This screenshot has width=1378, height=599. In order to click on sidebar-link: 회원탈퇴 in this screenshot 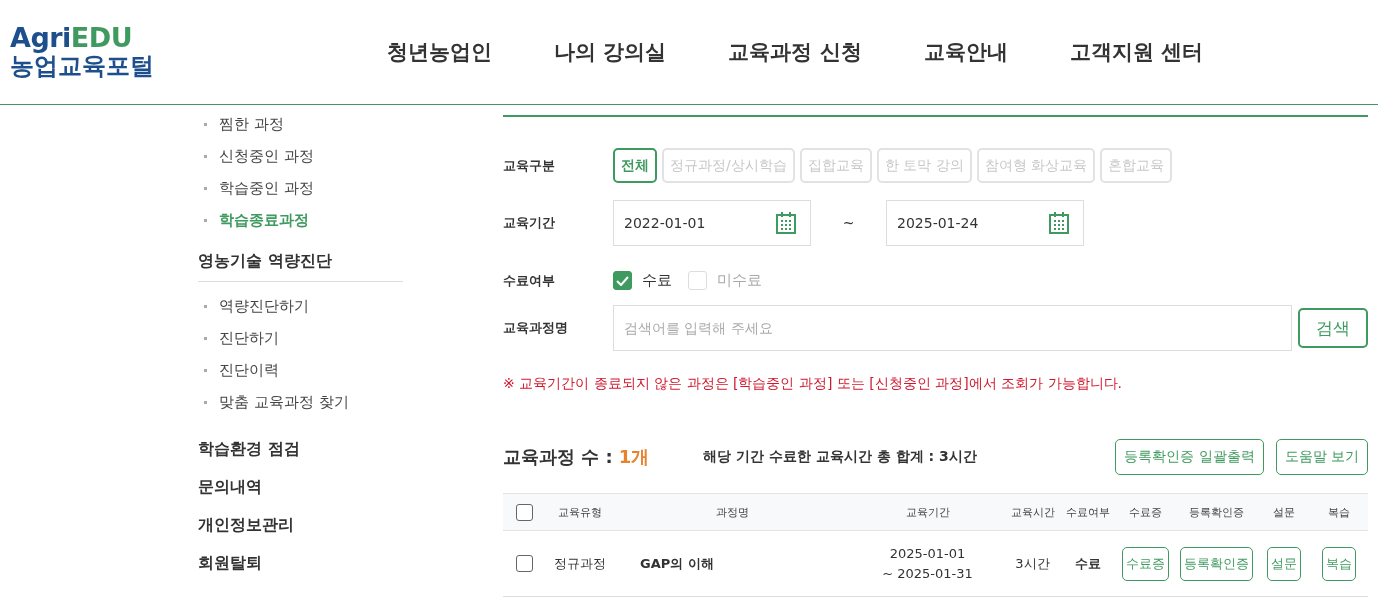, I will do `click(300, 563)`.